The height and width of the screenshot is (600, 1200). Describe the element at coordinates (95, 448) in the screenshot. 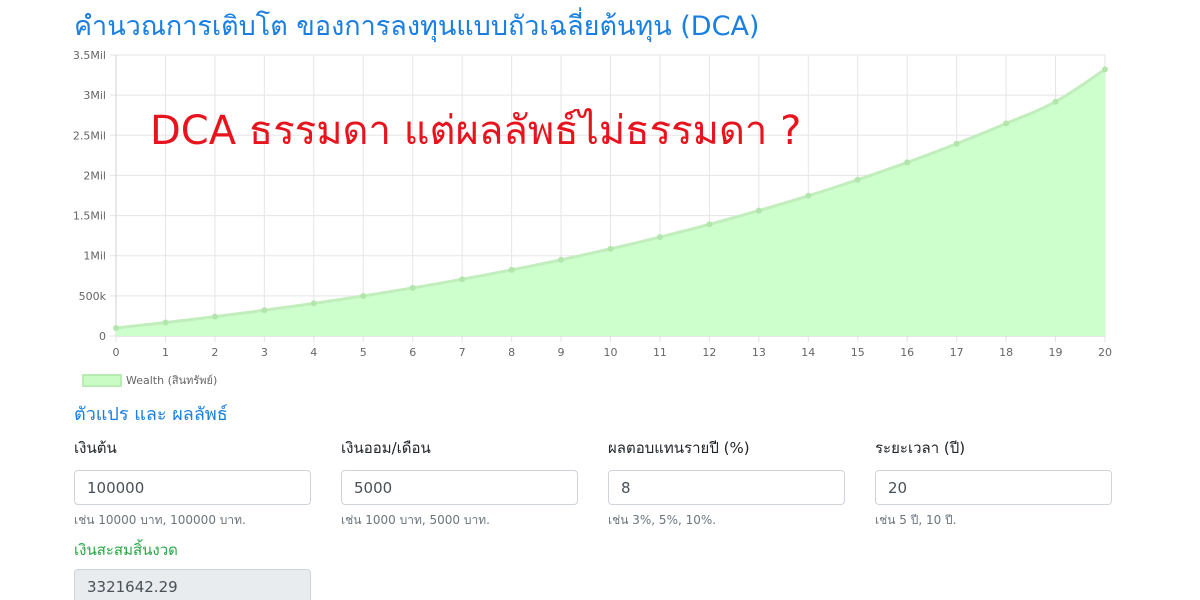

I see `principal-label: เงินต้น` at that location.